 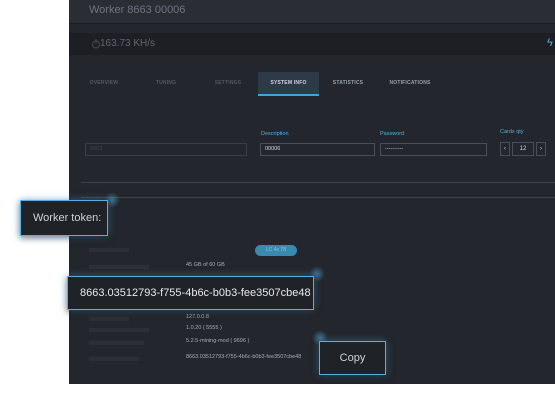 What do you see at coordinates (204, 328) in the screenshot?
I see `client-version-value: 1.0.20 ( 5555 )` at bounding box center [204, 328].